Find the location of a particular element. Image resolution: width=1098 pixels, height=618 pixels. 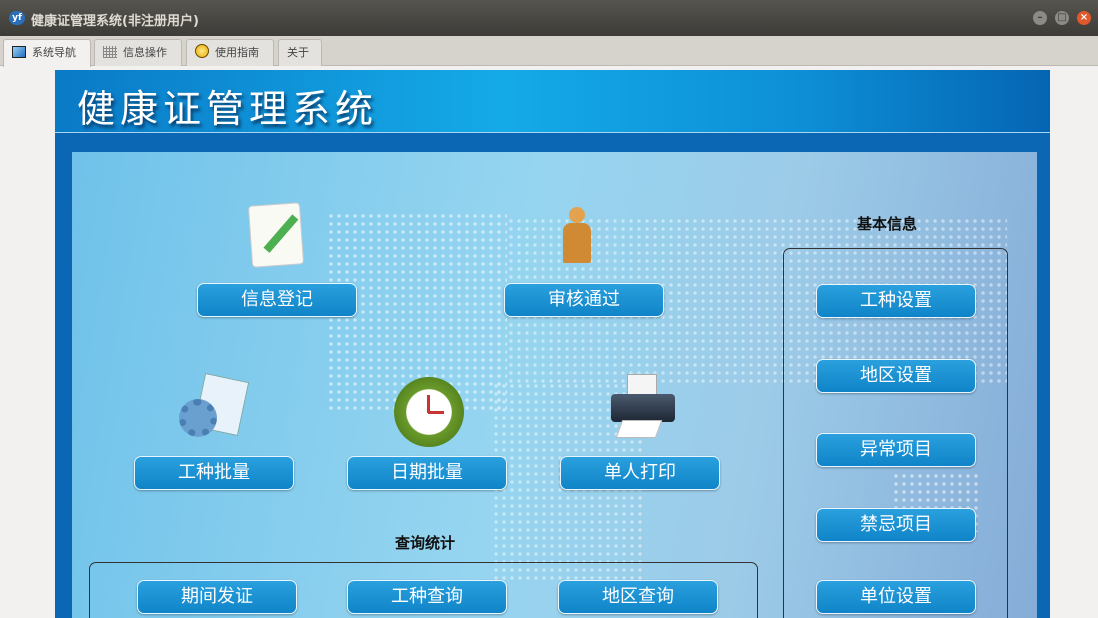

review-approve-button: 审核通过 is located at coordinates (584, 300).